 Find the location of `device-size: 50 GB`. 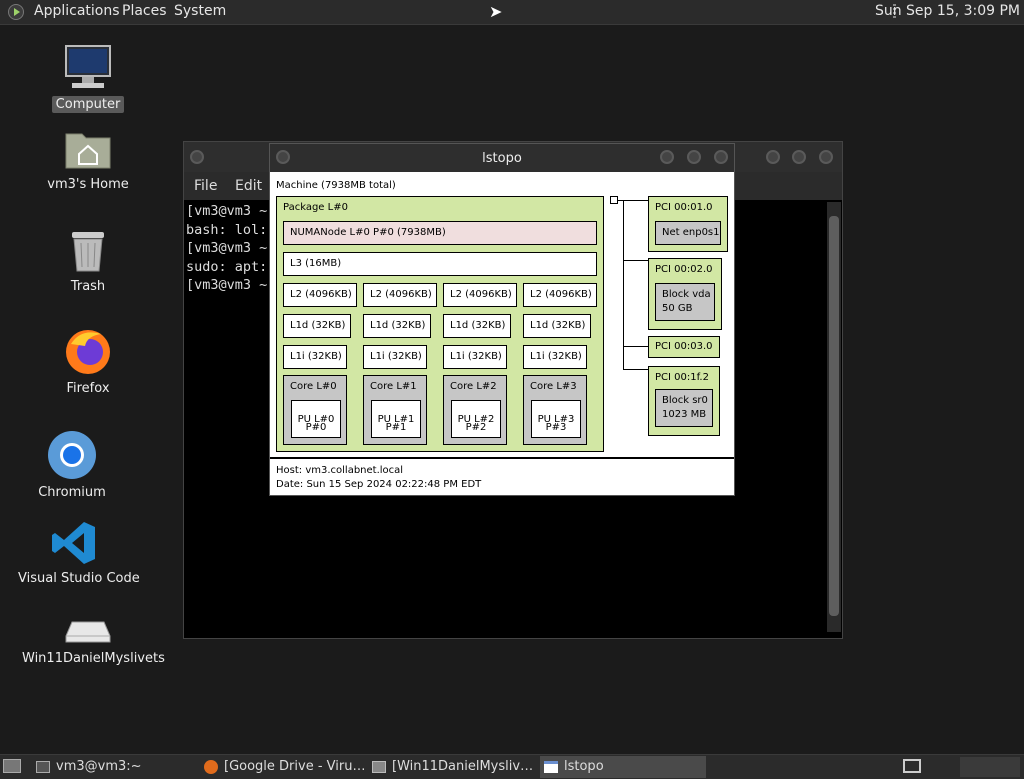

device-size: 50 GB is located at coordinates (677, 308).